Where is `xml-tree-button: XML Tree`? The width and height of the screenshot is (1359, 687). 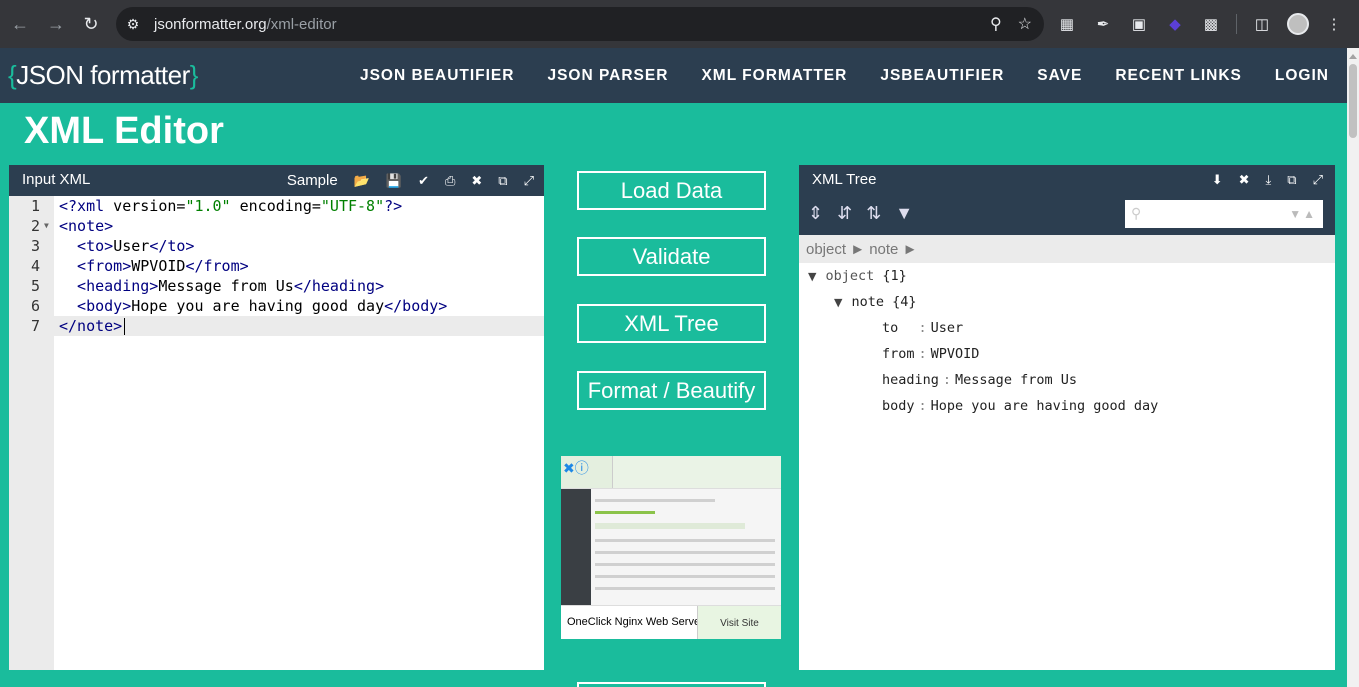
xml-tree-button: XML Tree is located at coordinates (671, 323).